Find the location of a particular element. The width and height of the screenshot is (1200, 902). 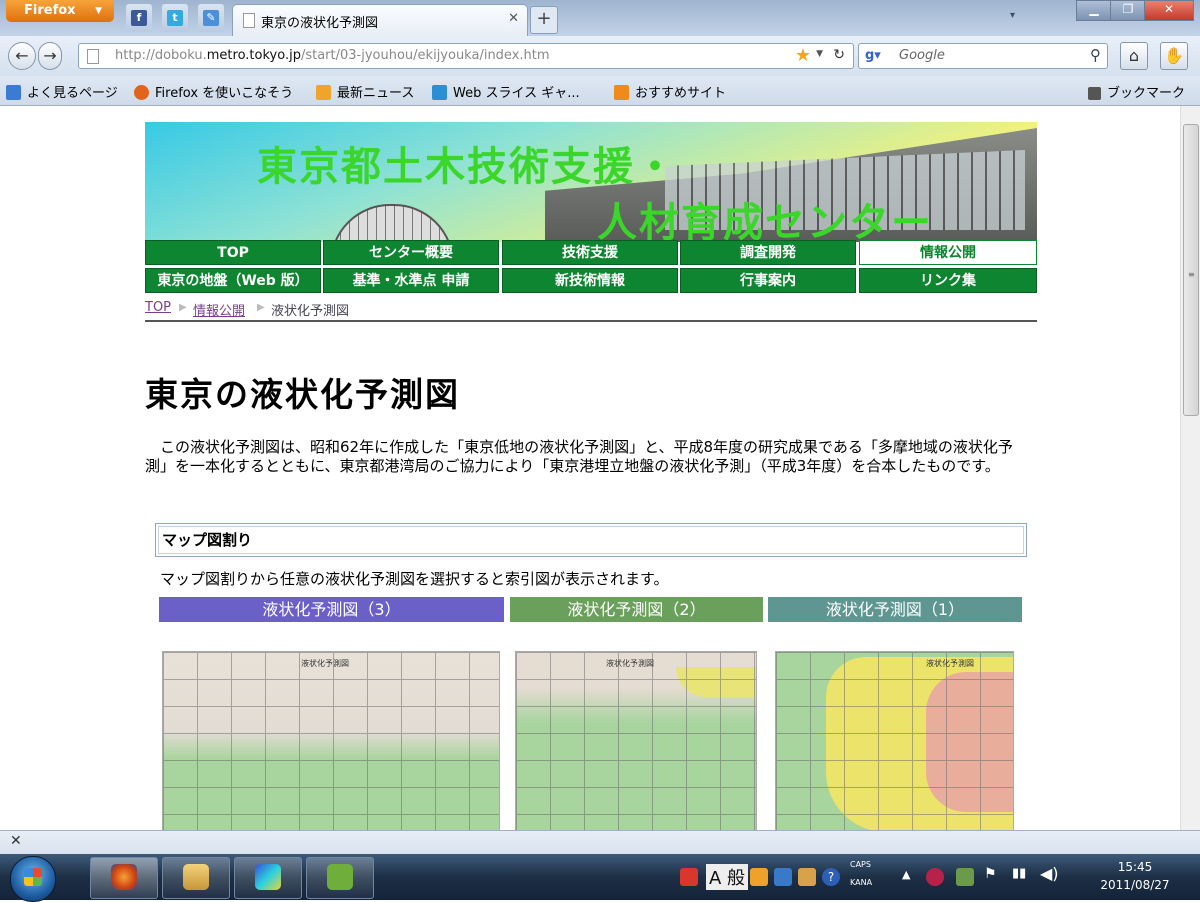

nav-links: リンク集 is located at coordinates (948, 280).